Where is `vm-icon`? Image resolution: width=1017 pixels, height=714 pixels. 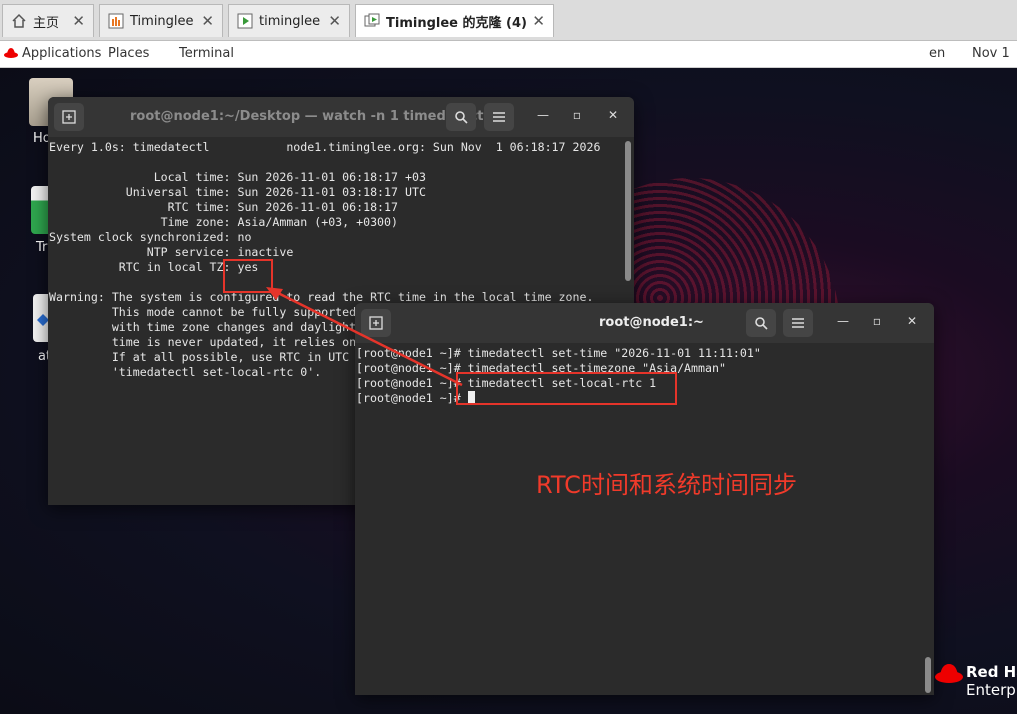 vm-icon is located at coordinates (116, 21).